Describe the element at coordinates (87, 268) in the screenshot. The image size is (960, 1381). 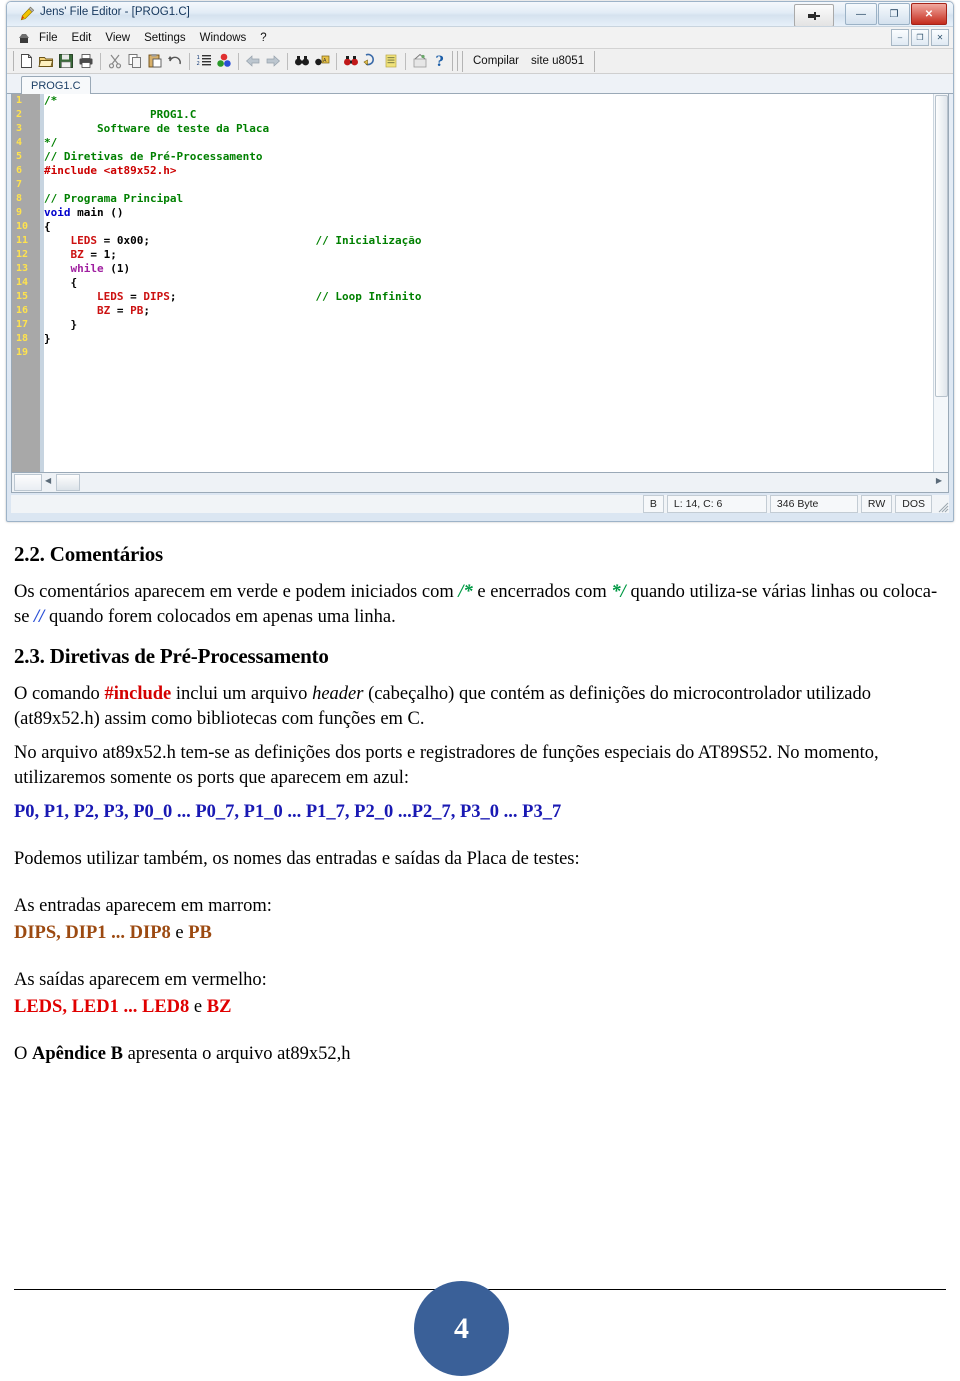
I see `code-token: while` at that location.